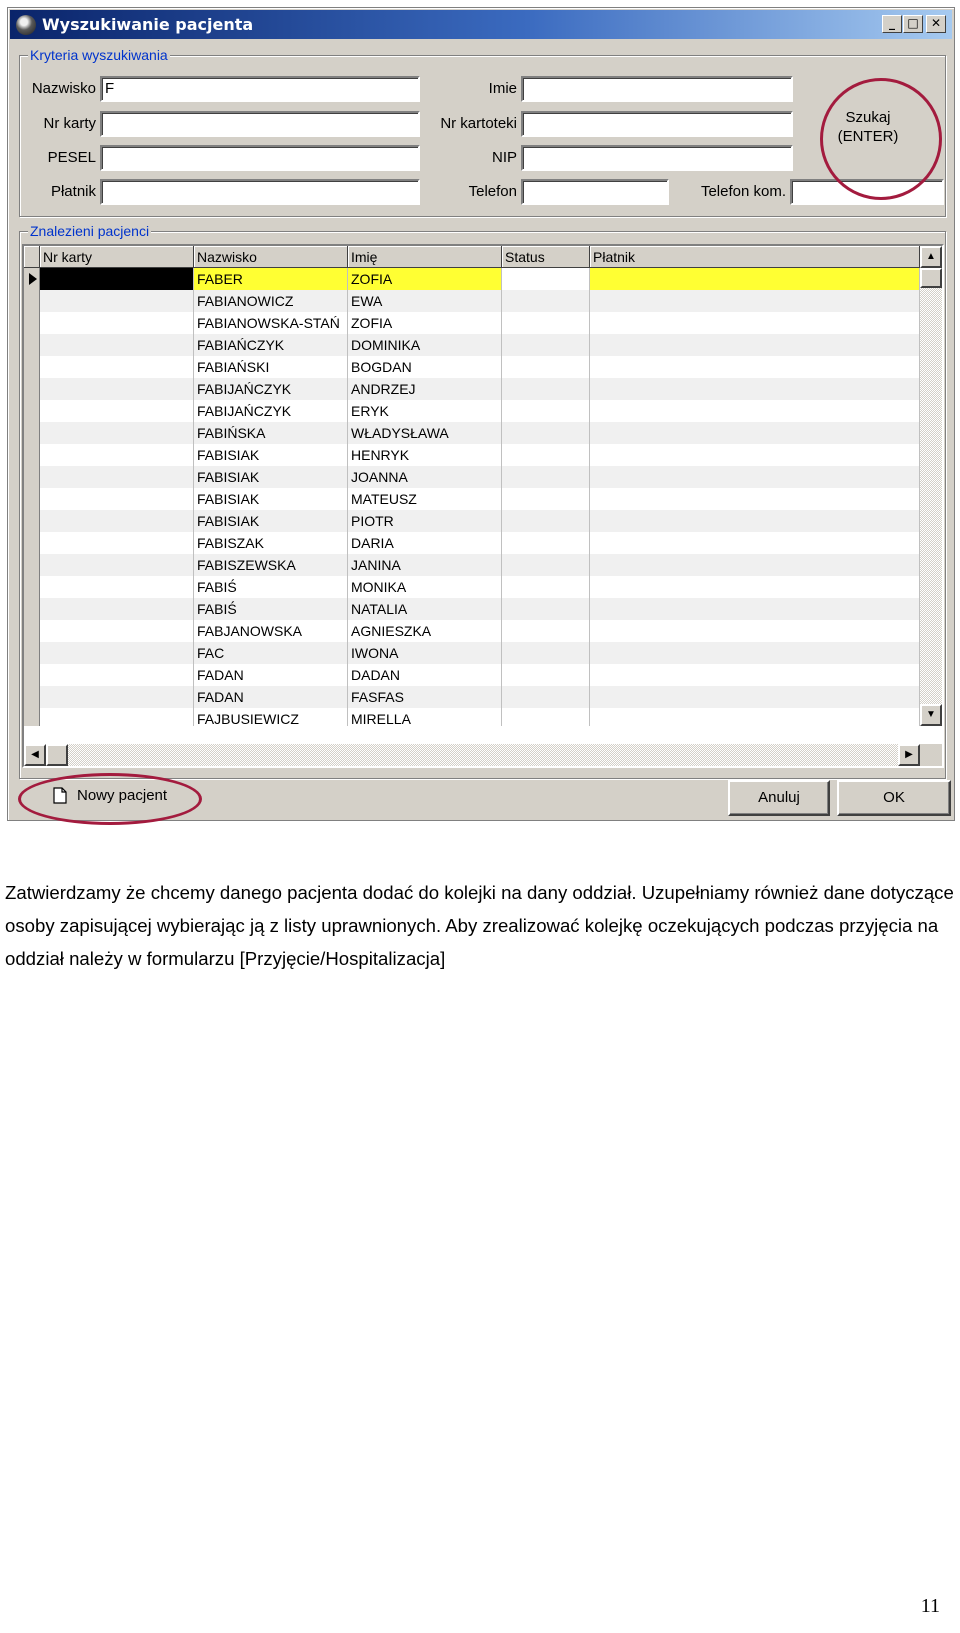 The height and width of the screenshot is (1633, 960). Describe the element at coordinates (271, 455) in the screenshot. I see `cell-nazwisko: FABISIAK` at that location.